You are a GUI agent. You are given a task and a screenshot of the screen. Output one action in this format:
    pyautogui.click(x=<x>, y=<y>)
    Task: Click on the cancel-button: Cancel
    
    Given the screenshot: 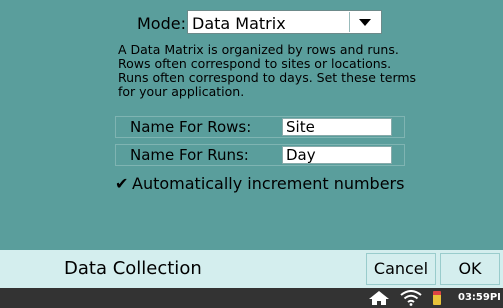 What is the action you would take?
    pyautogui.click(x=401, y=269)
    